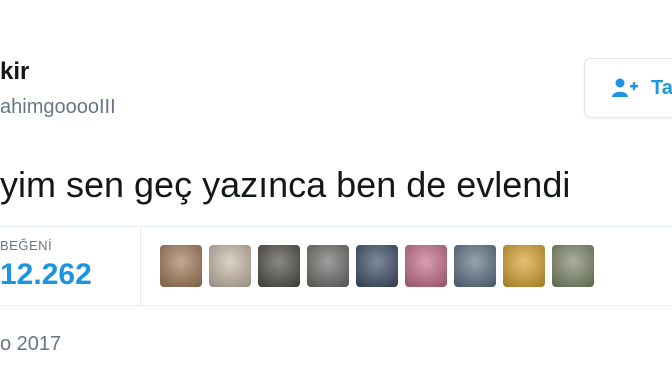 This screenshot has width=672, height=378. What do you see at coordinates (625, 87) in the screenshot?
I see `add-user-icon` at bounding box center [625, 87].